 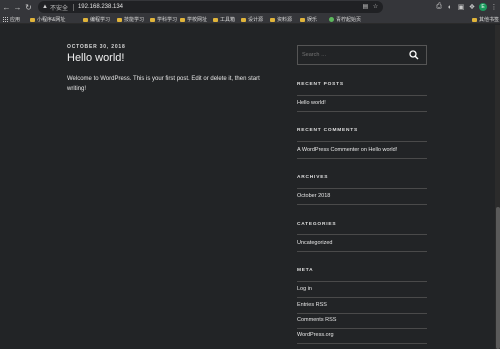 I want to click on widget-title-archives: ARCHIVES, so click(x=313, y=177).